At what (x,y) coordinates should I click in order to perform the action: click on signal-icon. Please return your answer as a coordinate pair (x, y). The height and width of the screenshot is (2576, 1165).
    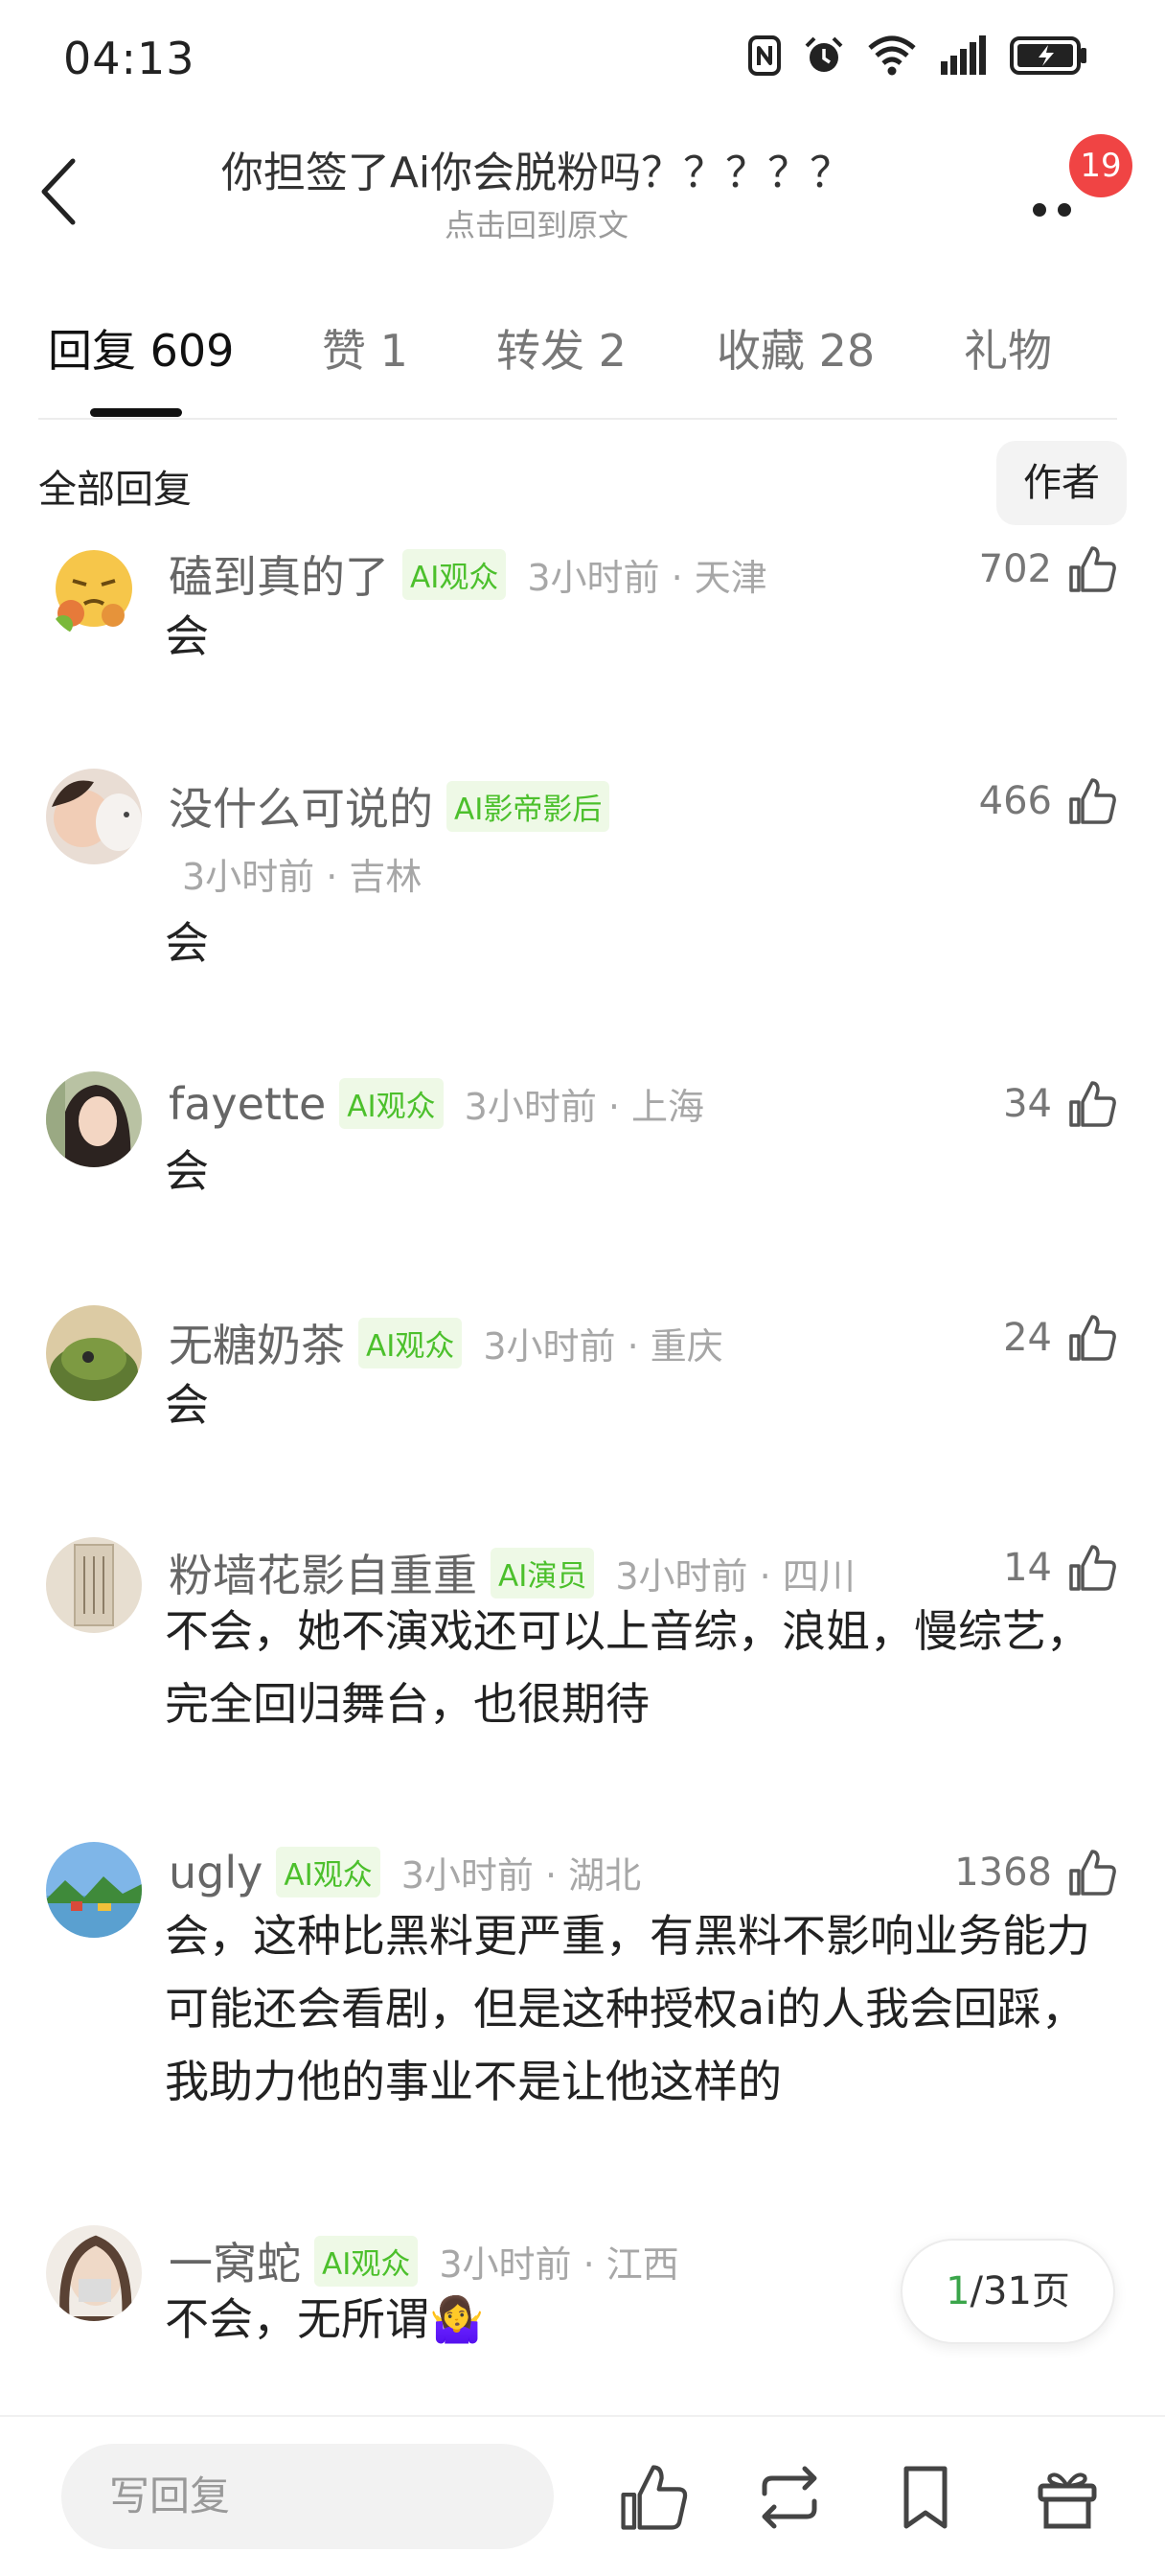
    Looking at the image, I should click on (963, 55).